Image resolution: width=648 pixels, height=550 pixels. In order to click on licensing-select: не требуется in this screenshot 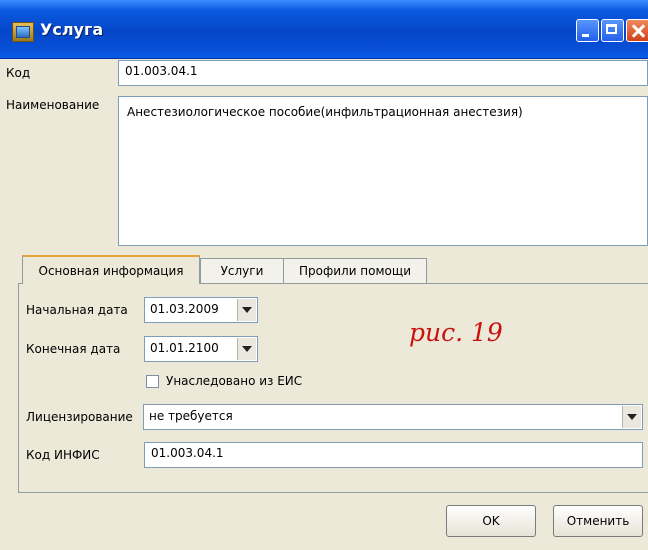, I will do `click(393, 417)`.